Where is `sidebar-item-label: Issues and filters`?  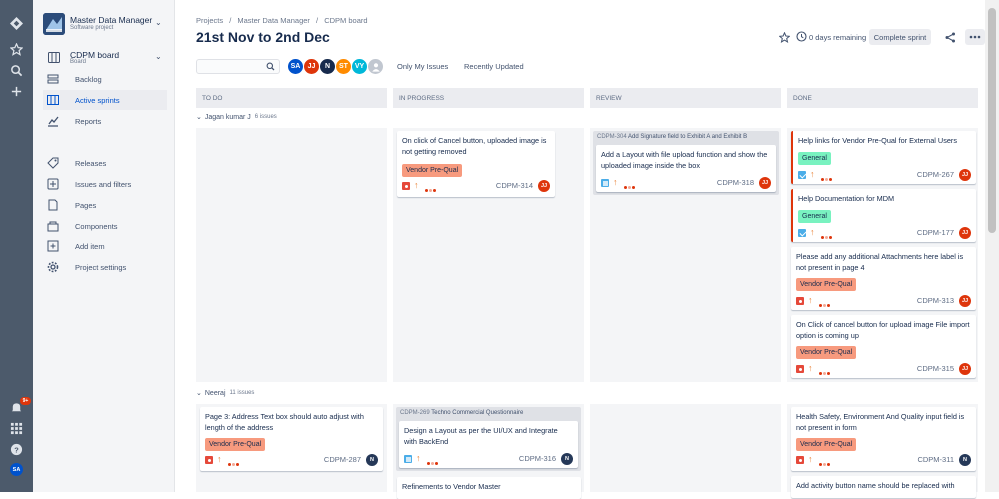 sidebar-item-label: Issues and filters is located at coordinates (103, 184).